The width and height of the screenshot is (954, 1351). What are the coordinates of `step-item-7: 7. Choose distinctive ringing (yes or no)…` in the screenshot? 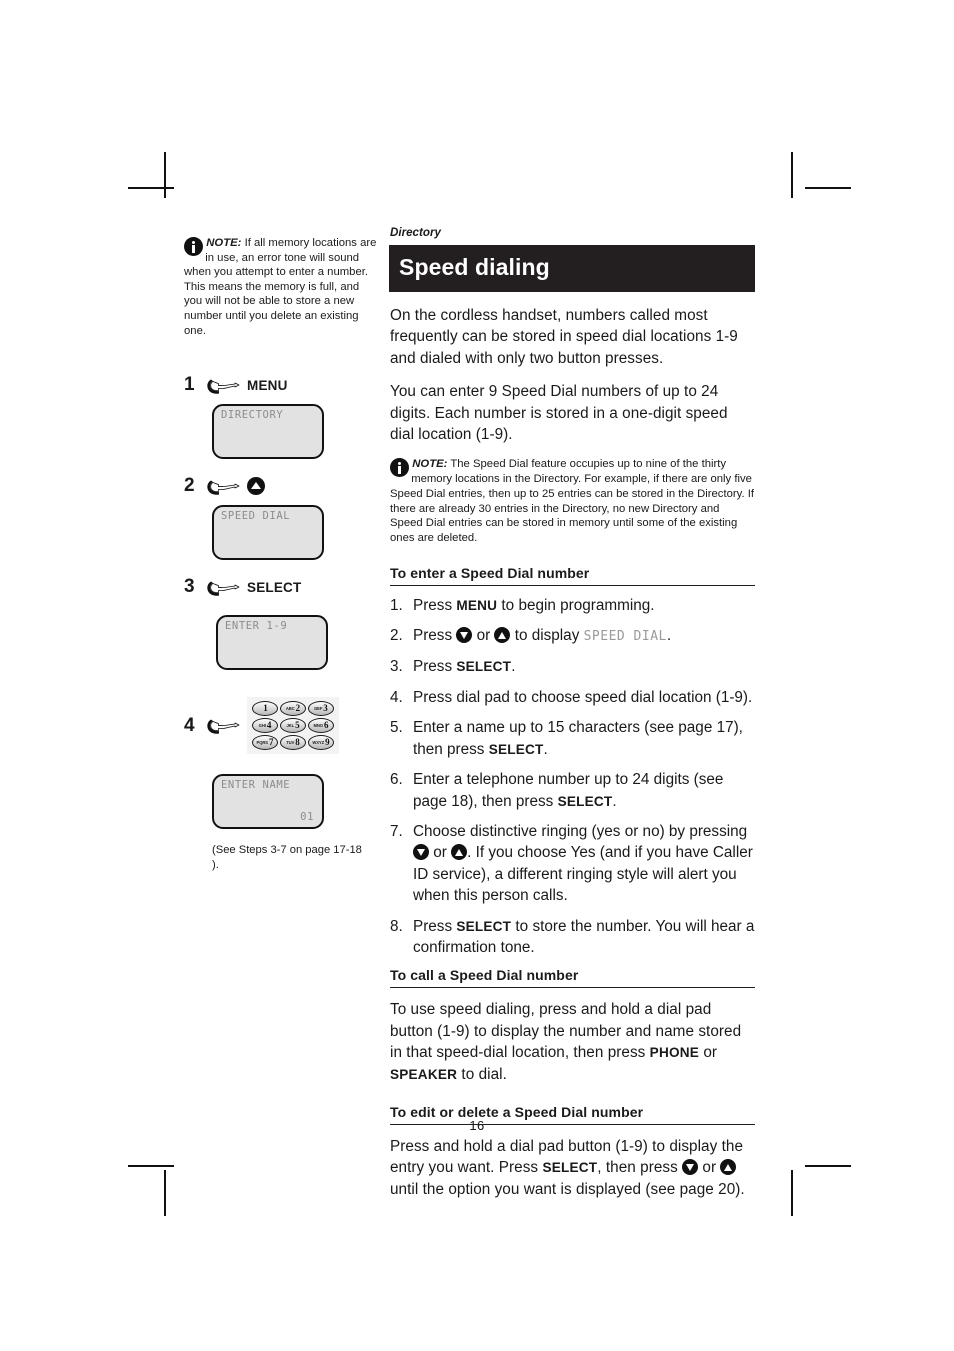 It's located at (572, 864).